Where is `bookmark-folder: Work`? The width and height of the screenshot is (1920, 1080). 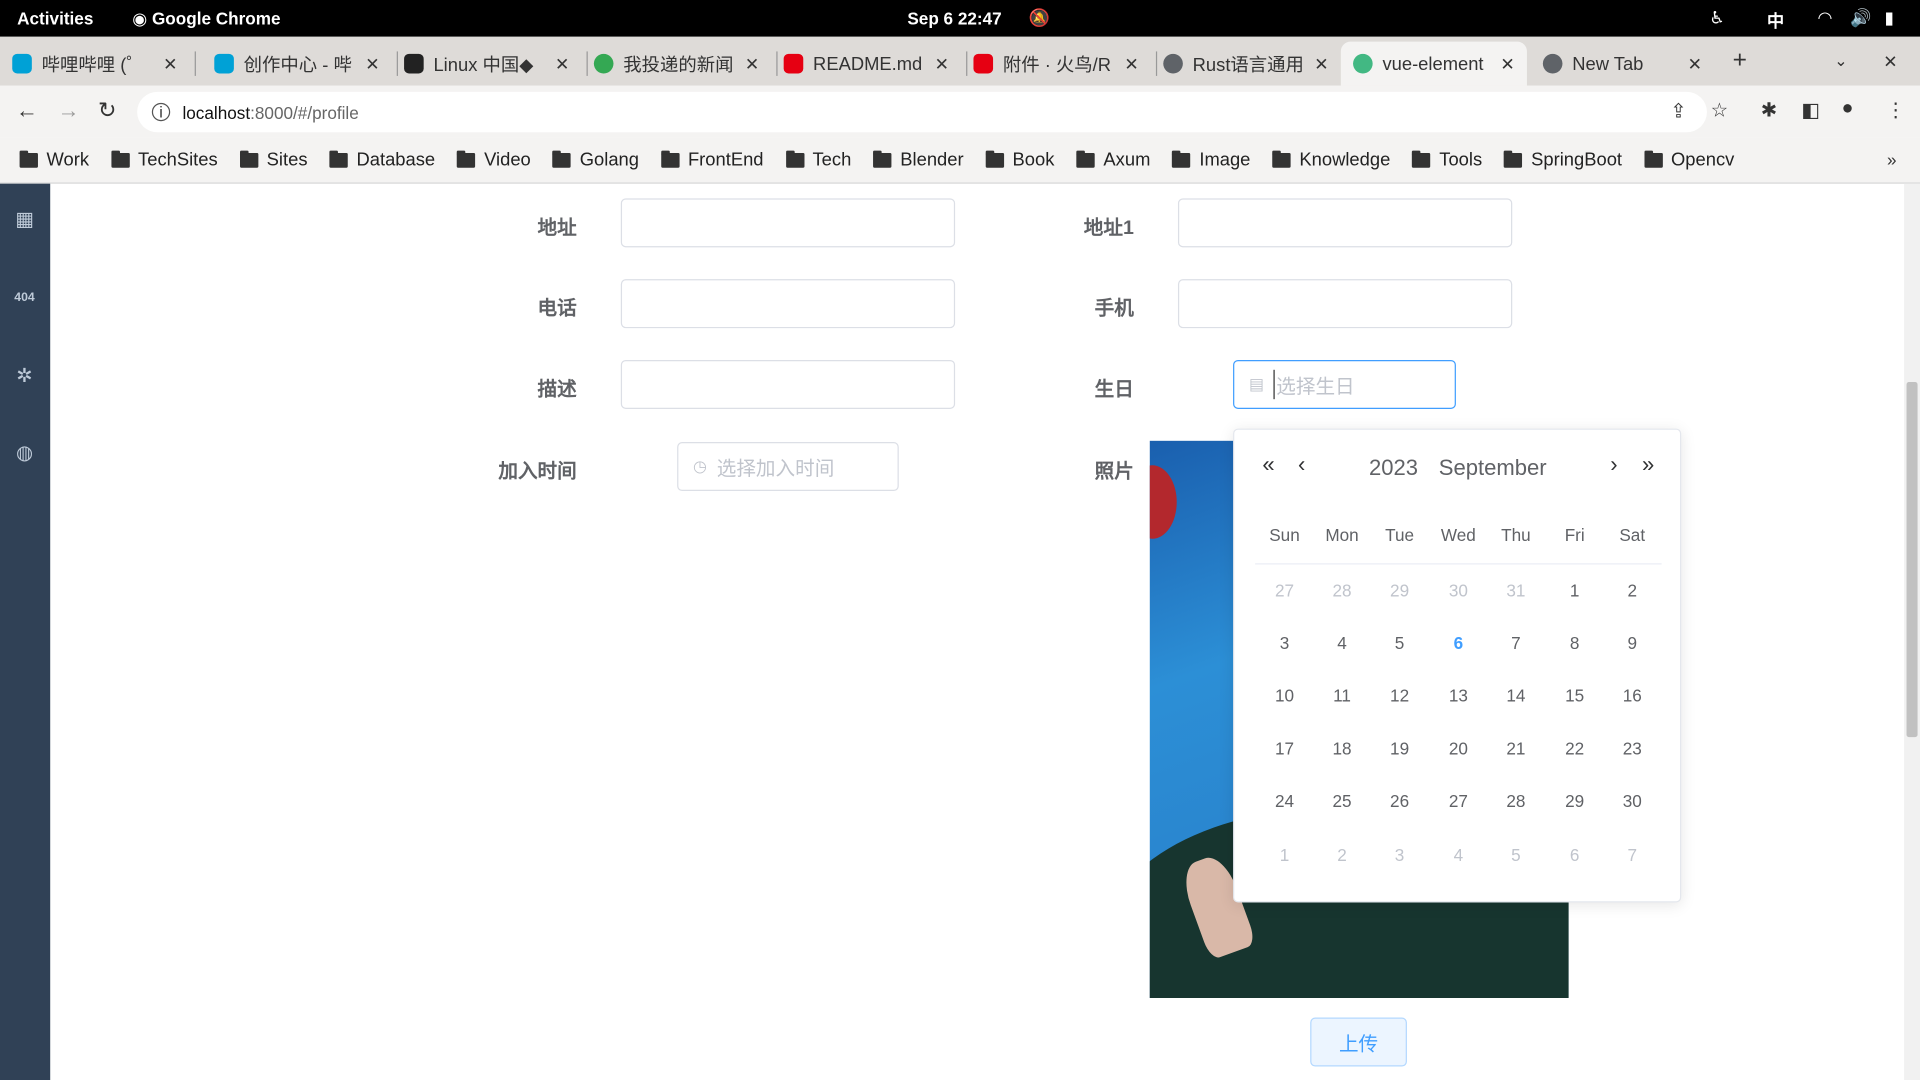
bookmark-folder: Work is located at coordinates (54, 159).